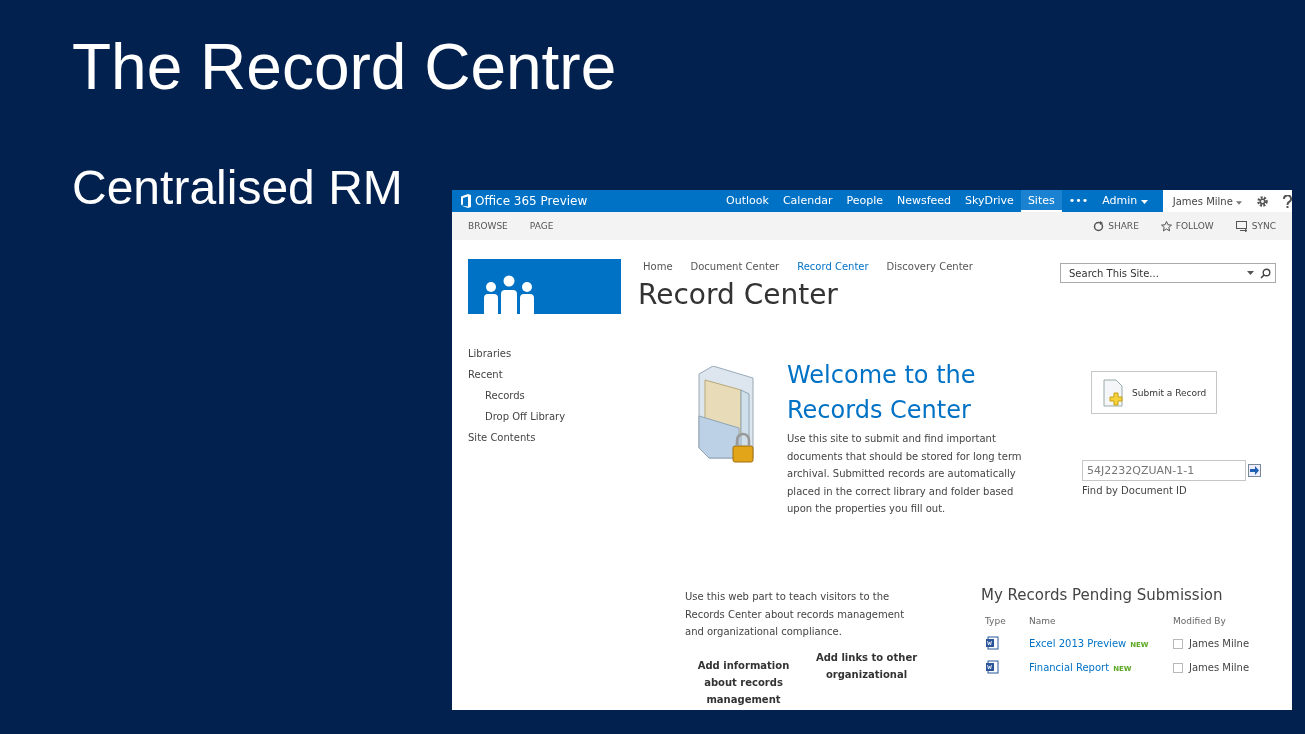 This screenshot has width=1305, height=734. Describe the element at coordinates (1078, 644) in the screenshot. I see `record-link: Excel 2013 Preview` at that location.